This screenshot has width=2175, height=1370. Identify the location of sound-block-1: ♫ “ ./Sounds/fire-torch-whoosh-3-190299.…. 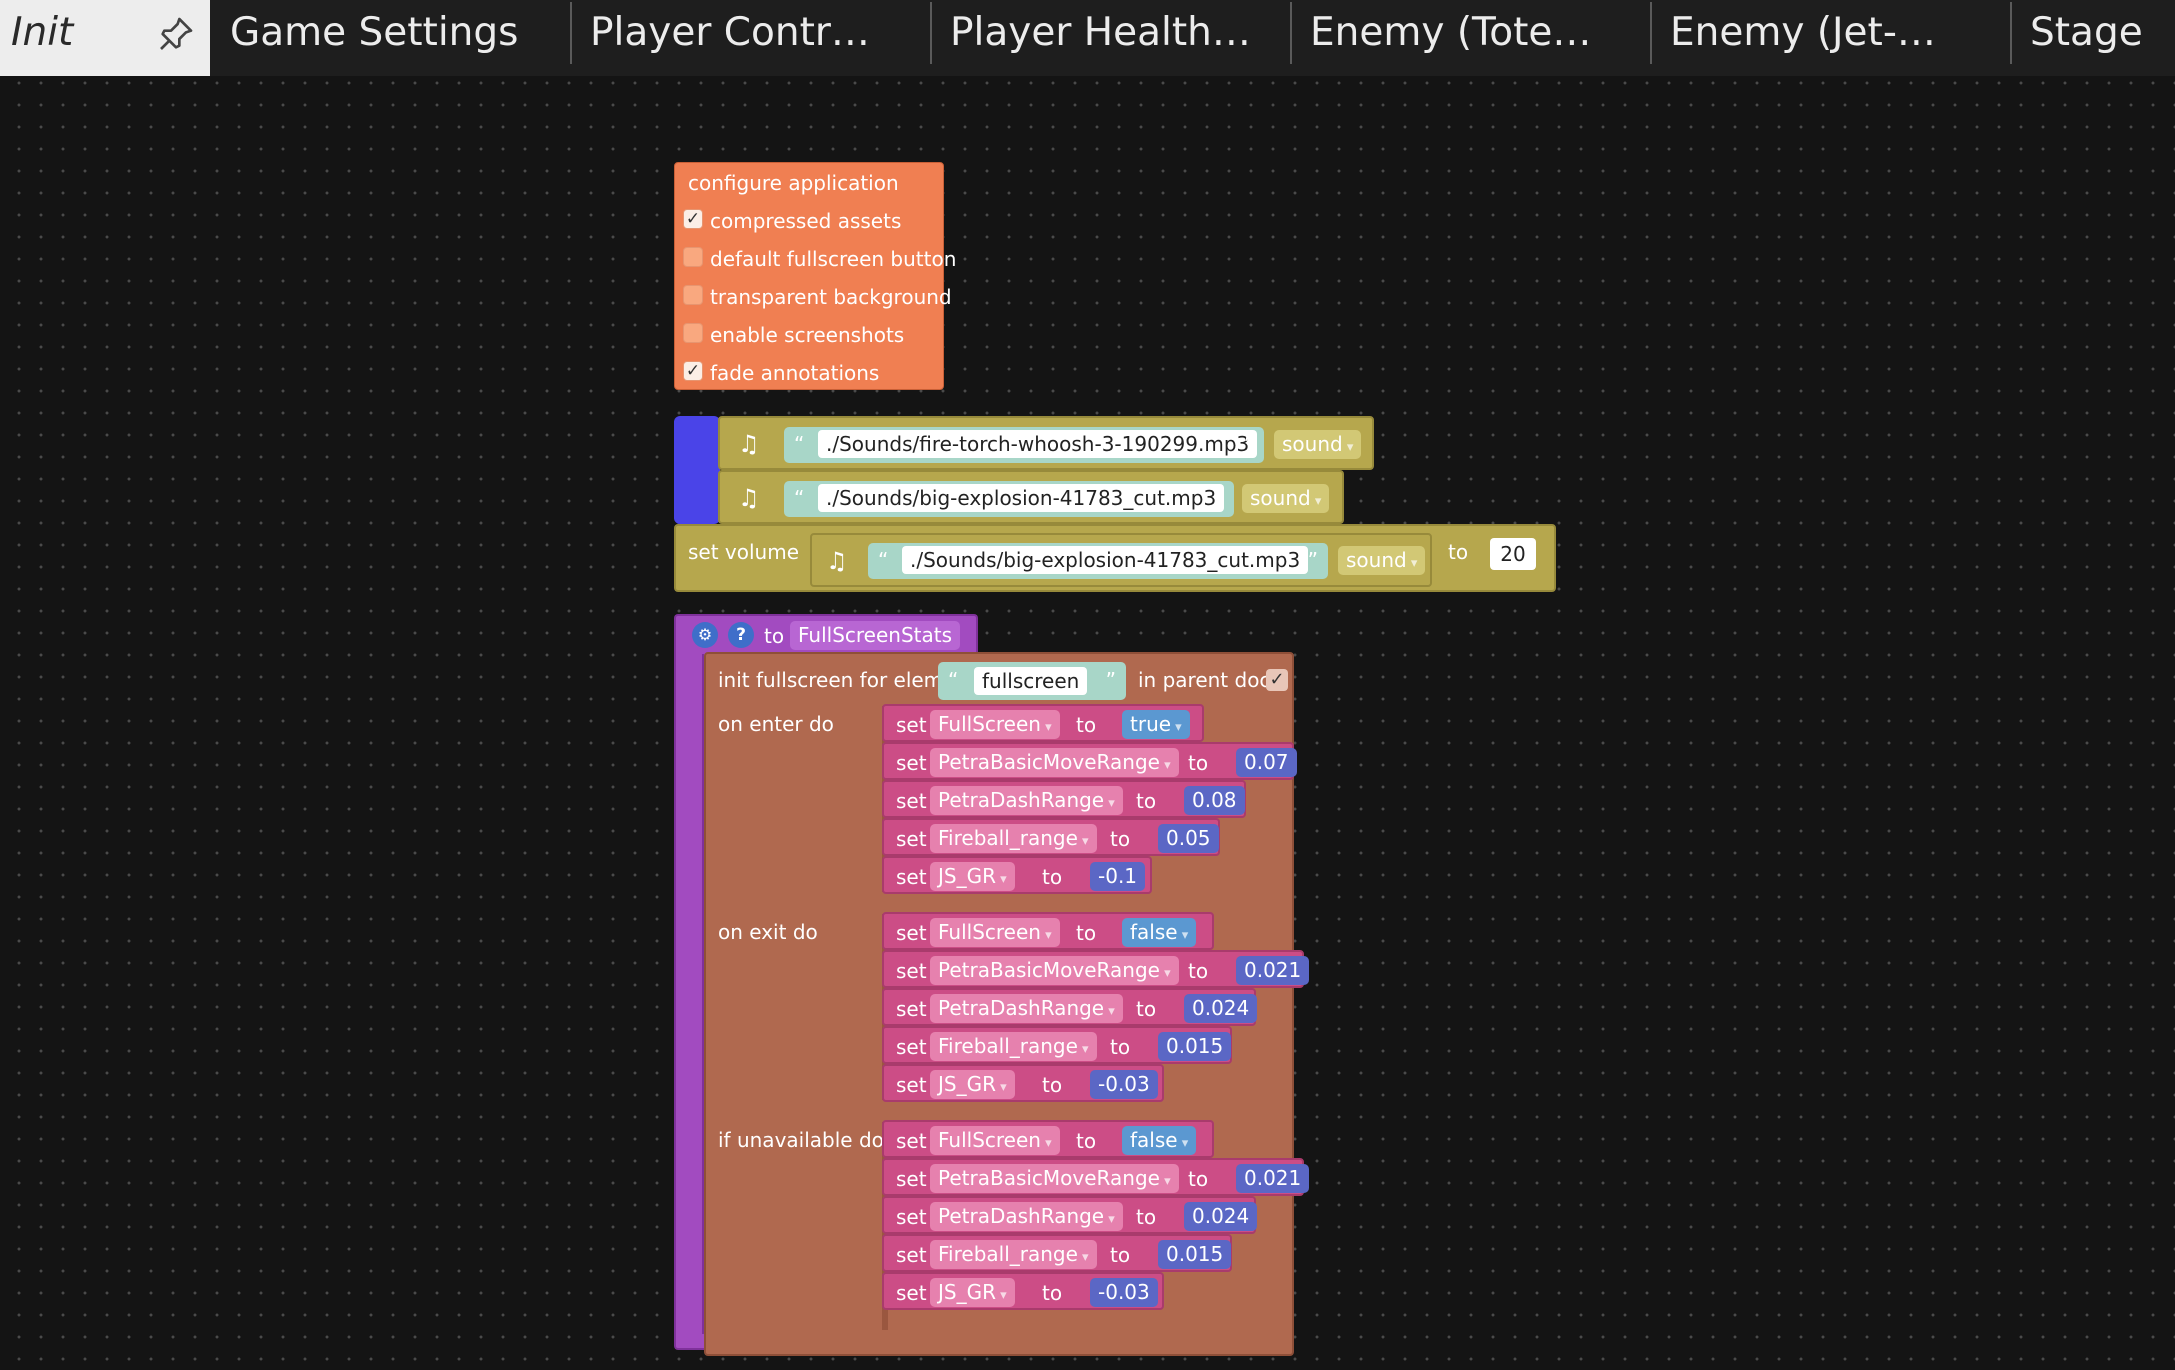
(1046, 443).